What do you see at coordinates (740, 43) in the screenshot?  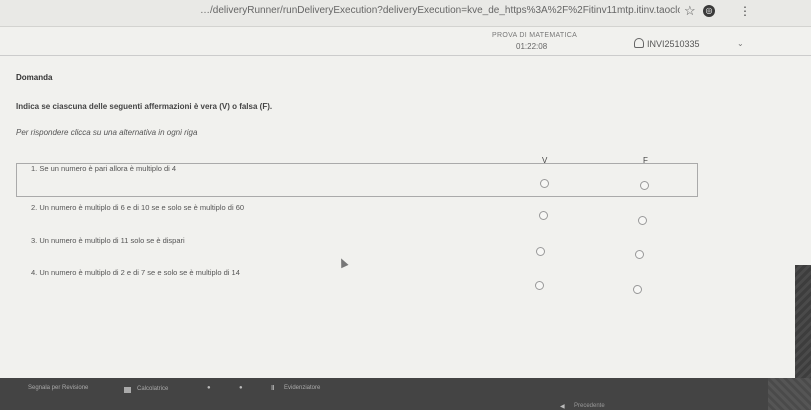 I see `chevron-down-icon: ⌄` at bounding box center [740, 43].